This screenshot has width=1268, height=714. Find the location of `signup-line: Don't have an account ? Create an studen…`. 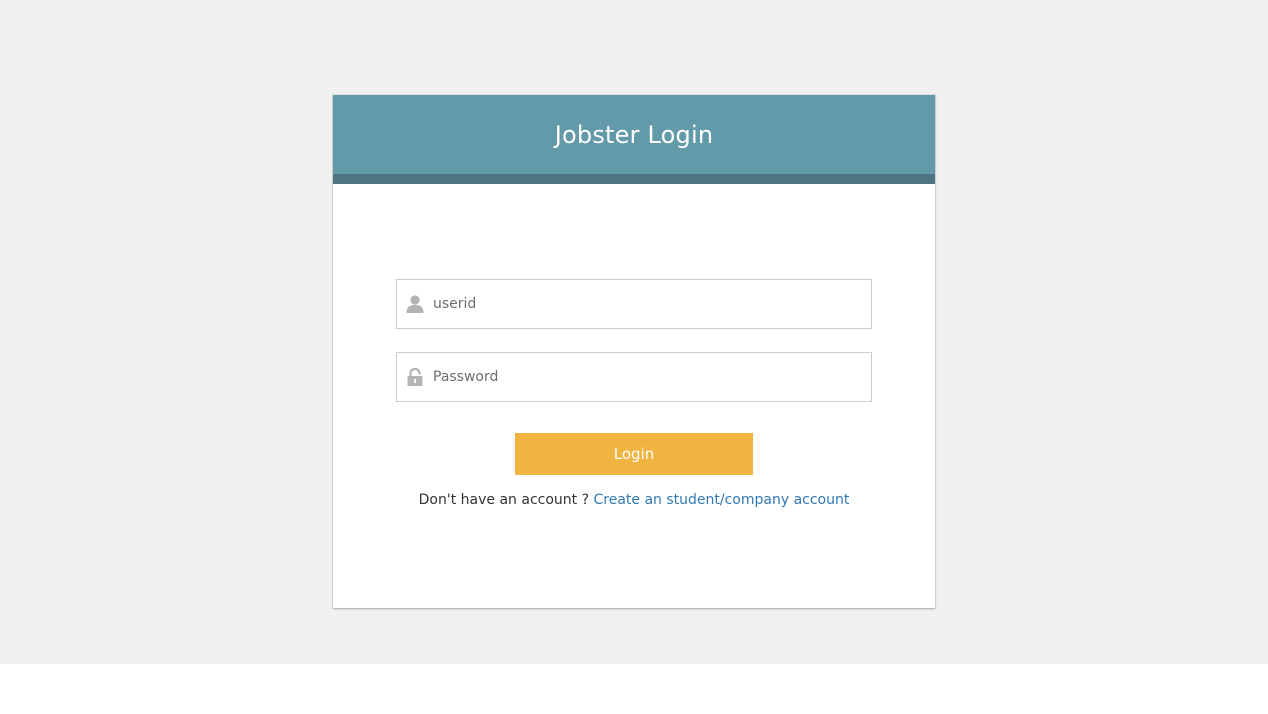

signup-line: Don't have an account ? Create an studen… is located at coordinates (634, 500).